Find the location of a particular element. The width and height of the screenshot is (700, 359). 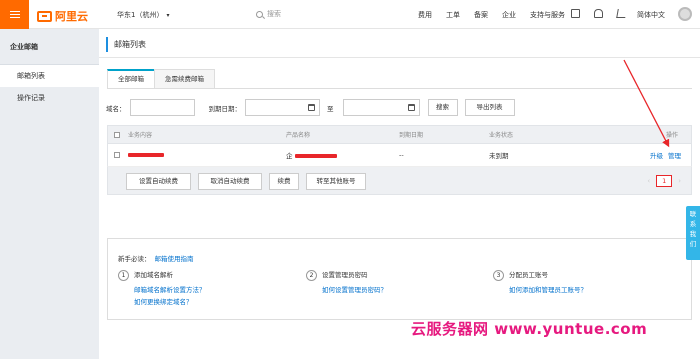

contact-us-label: 联系我们 is located at coordinates (693, 229).